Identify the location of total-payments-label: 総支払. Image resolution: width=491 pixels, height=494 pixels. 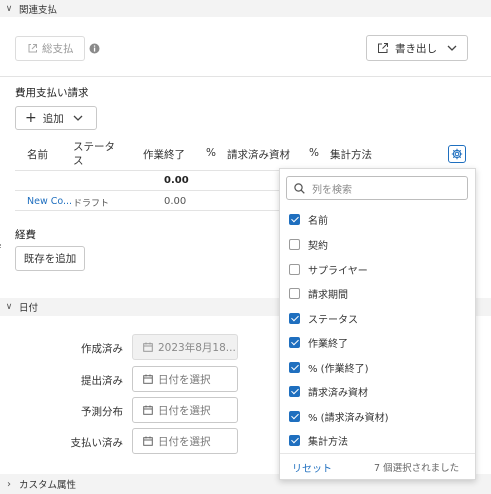
(58, 49).